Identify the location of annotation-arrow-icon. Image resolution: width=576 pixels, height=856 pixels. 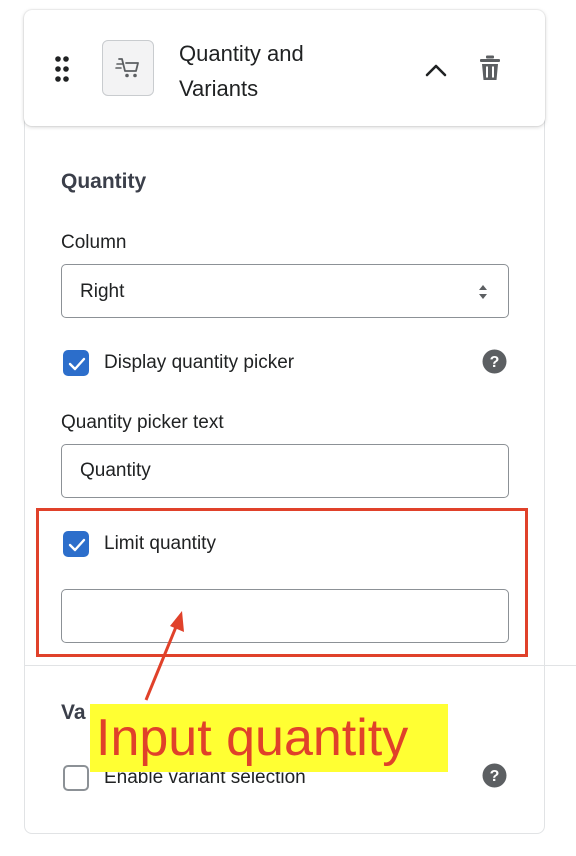
(164, 656).